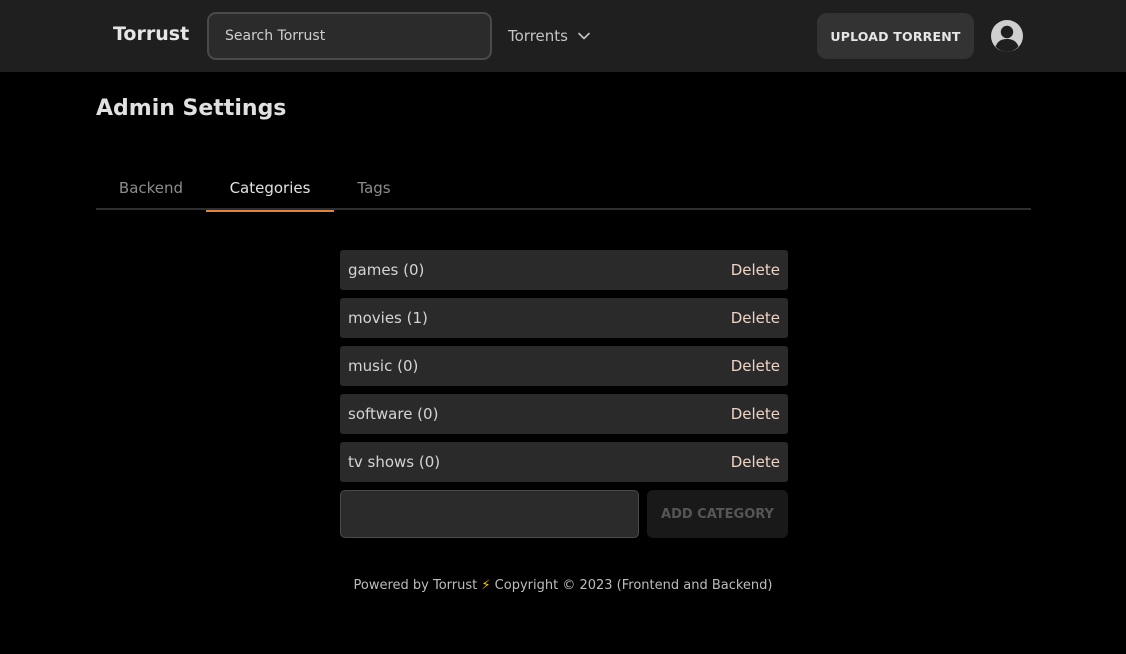  Describe the element at coordinates (374, 188) in the screenshot. I see `tab-tags: Tags` at that location.